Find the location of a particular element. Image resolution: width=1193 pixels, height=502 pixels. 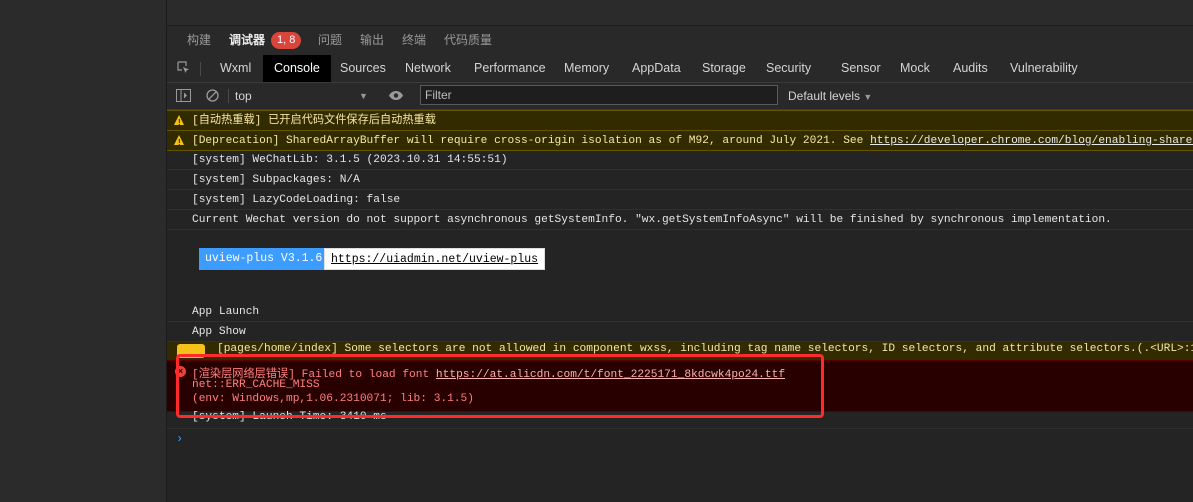

tab-appdata: AppData is located at coordinates (656, 68).